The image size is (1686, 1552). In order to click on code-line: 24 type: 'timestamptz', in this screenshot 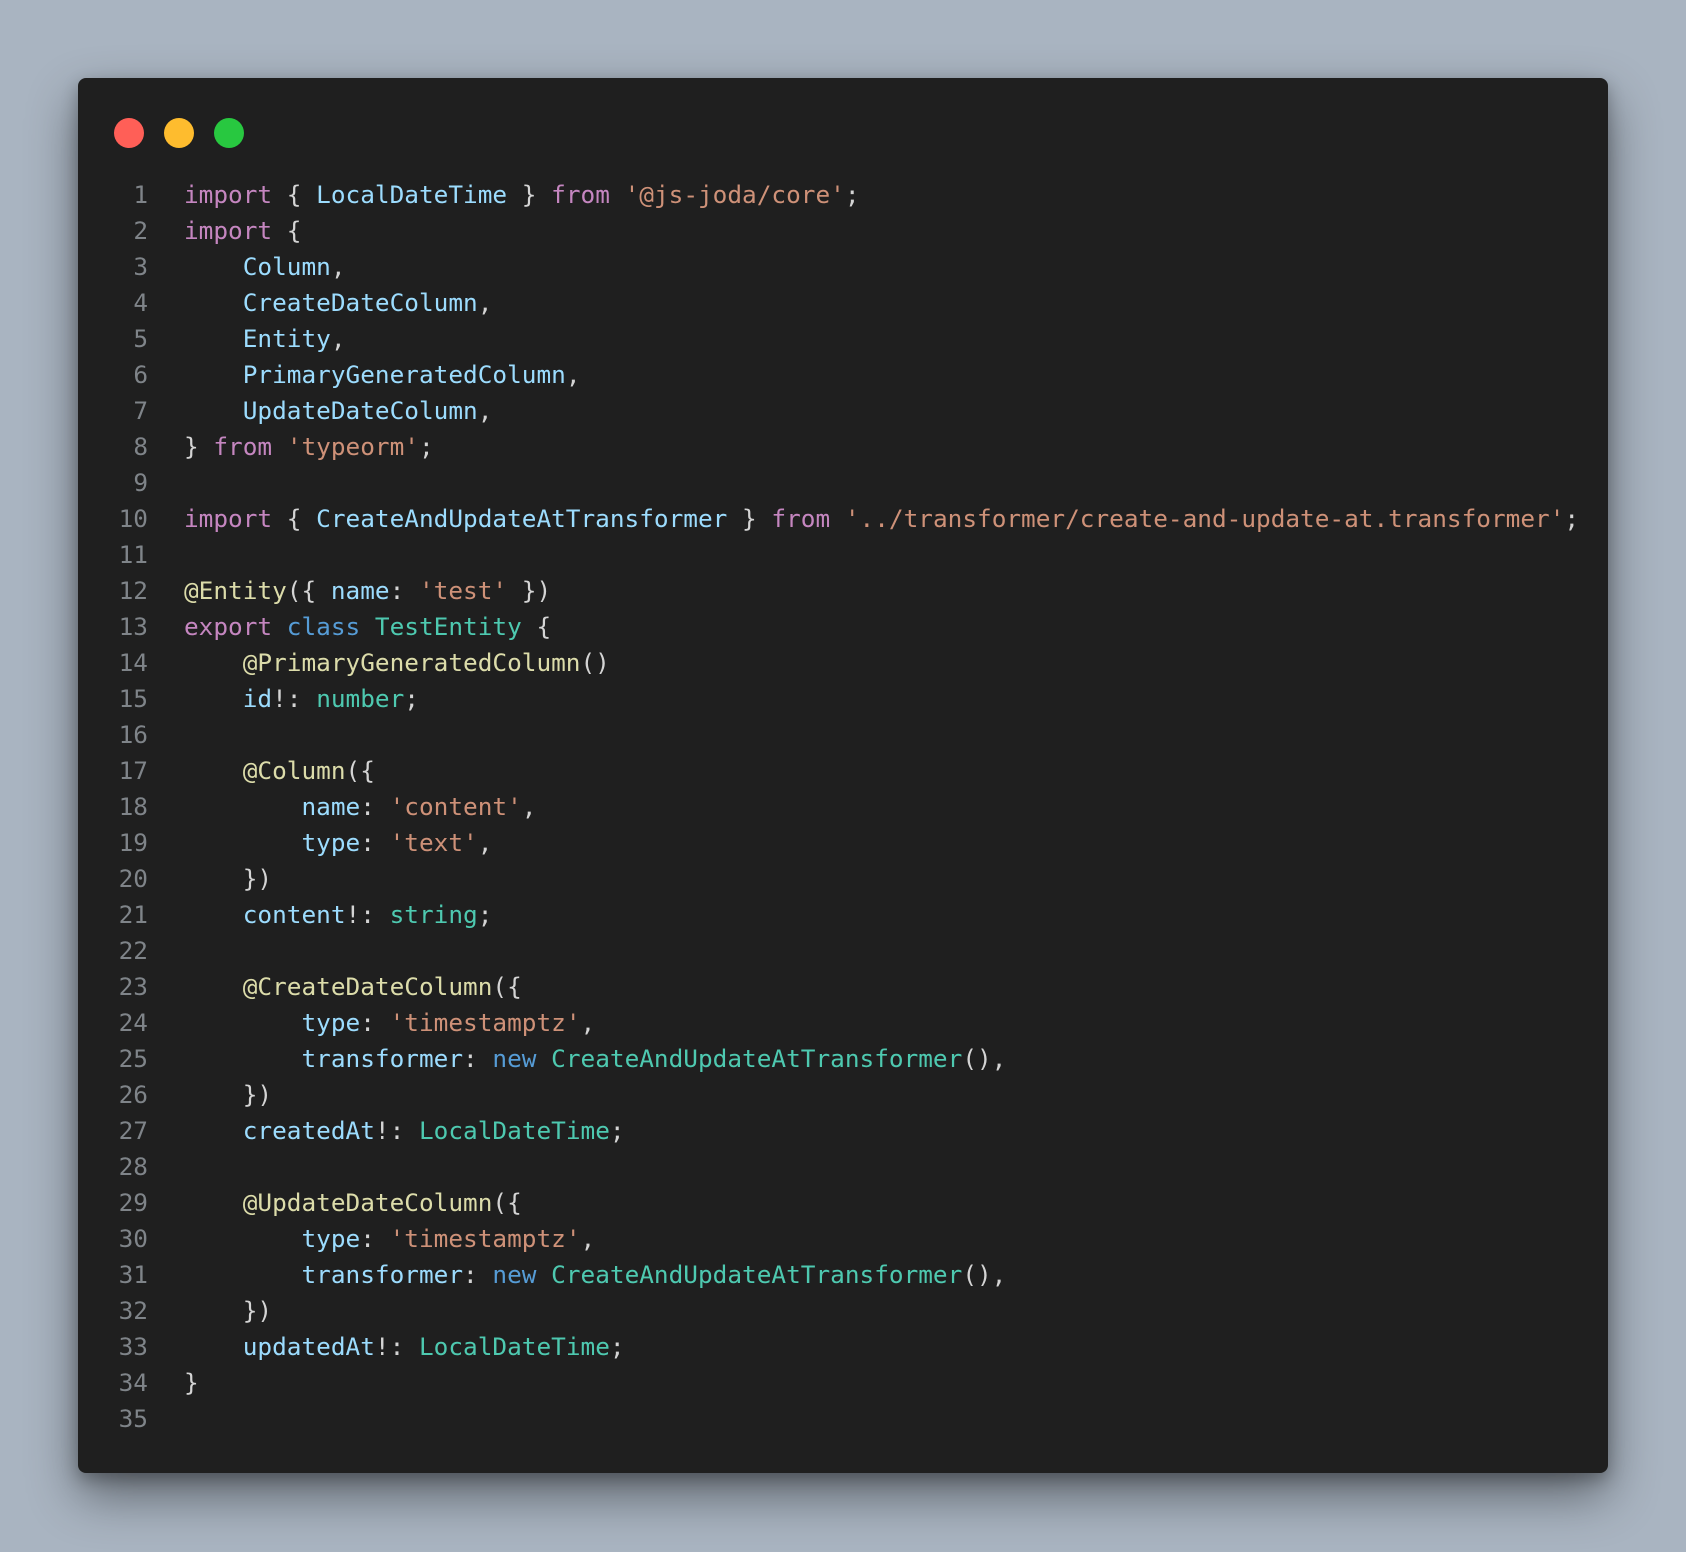, I will do `click(828, 1023)`.